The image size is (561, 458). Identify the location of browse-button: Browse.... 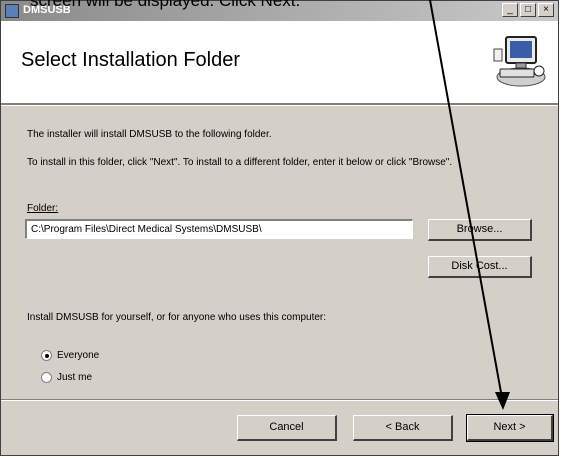
(480, 230).